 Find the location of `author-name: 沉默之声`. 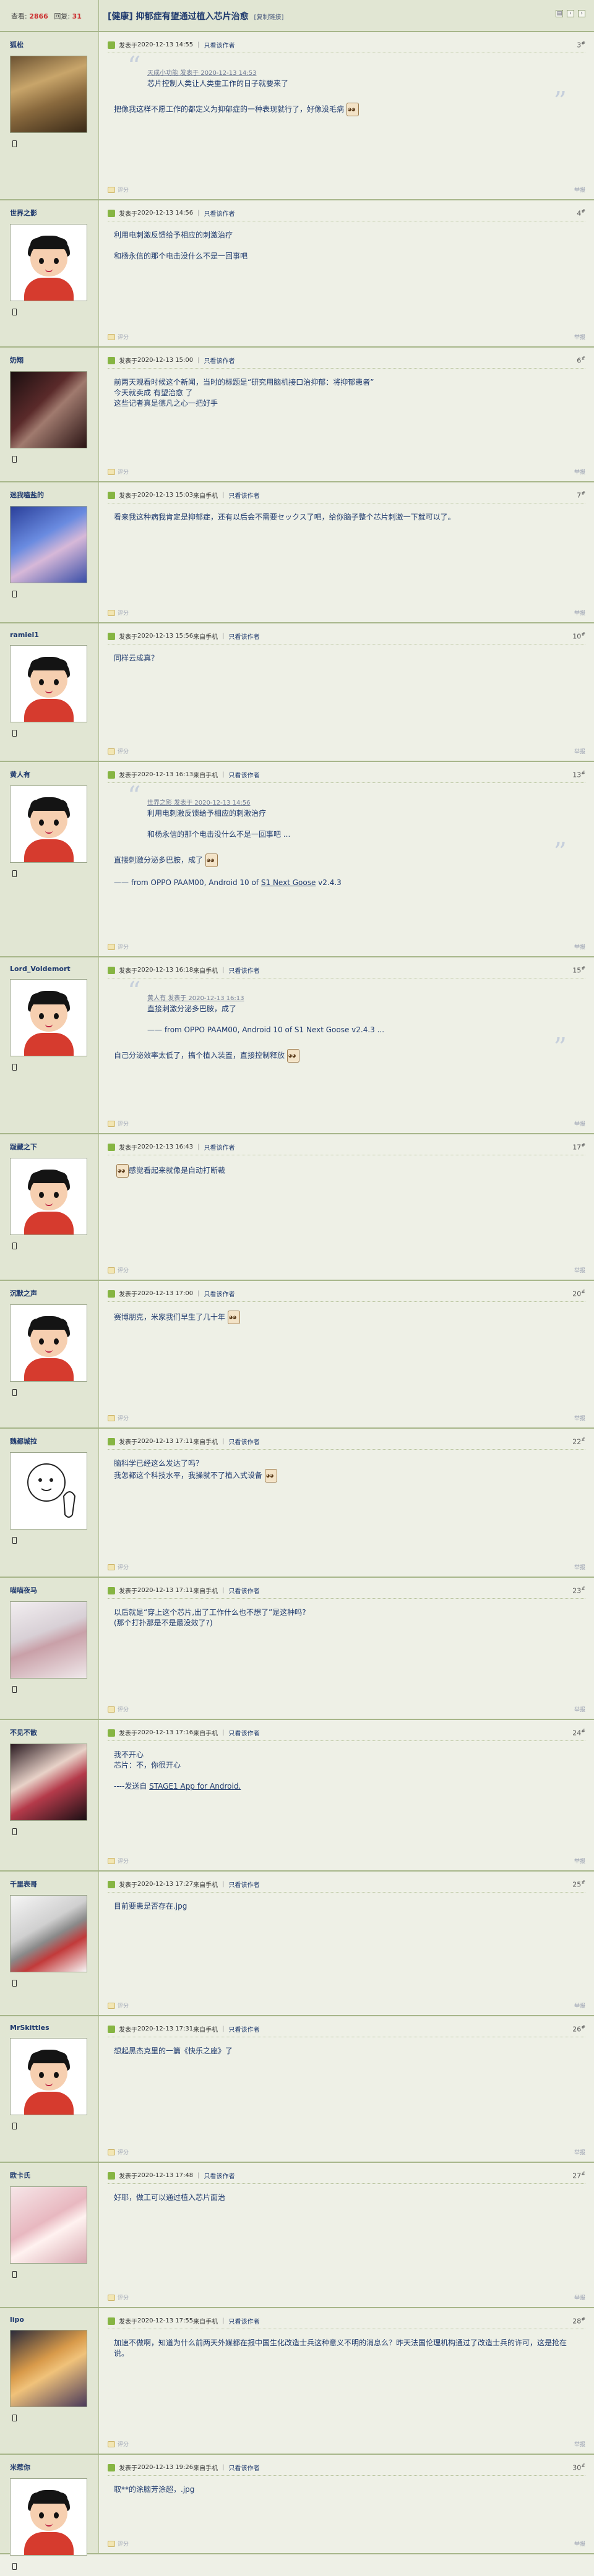

author-name: 沉默之声 is located at coordinates (50, 1293).